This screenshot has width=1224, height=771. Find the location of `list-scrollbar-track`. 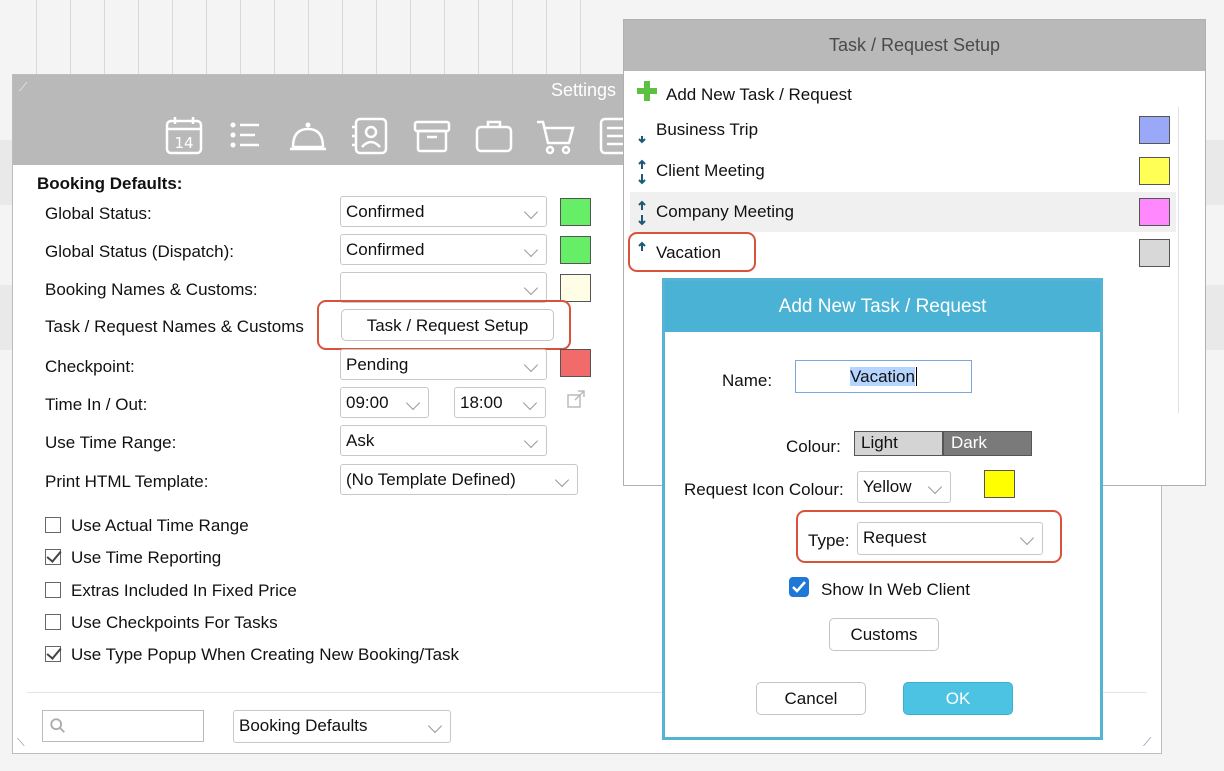

list-scrollbar-track is located at coordinates (1178, 260).